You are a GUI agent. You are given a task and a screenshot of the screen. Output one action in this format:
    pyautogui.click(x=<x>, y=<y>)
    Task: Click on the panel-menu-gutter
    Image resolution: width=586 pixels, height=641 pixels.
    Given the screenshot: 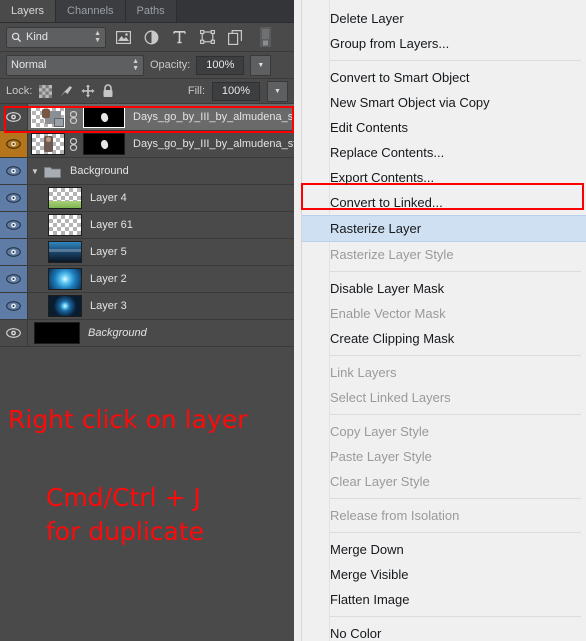 What is the action you would take?
    pyautogui.click(x=297, y=320)
    